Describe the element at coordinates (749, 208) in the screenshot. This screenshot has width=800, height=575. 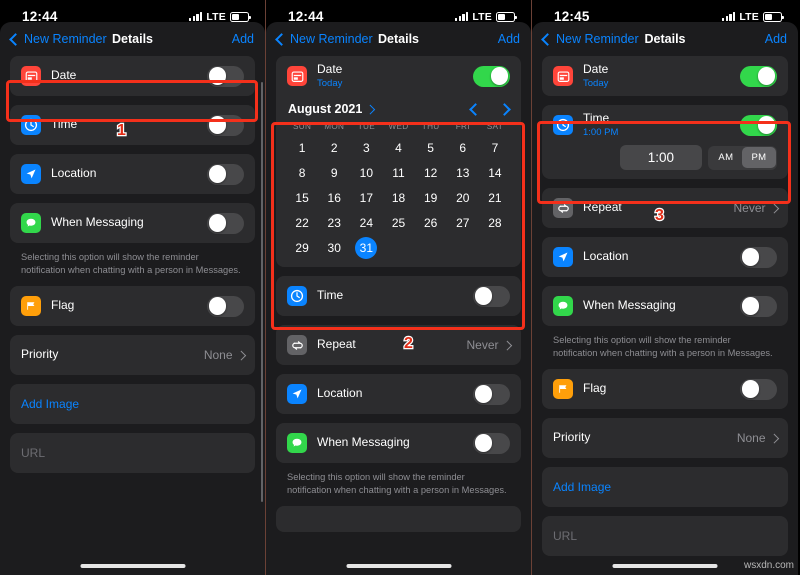
I see `repeat-value: Never` at that location.